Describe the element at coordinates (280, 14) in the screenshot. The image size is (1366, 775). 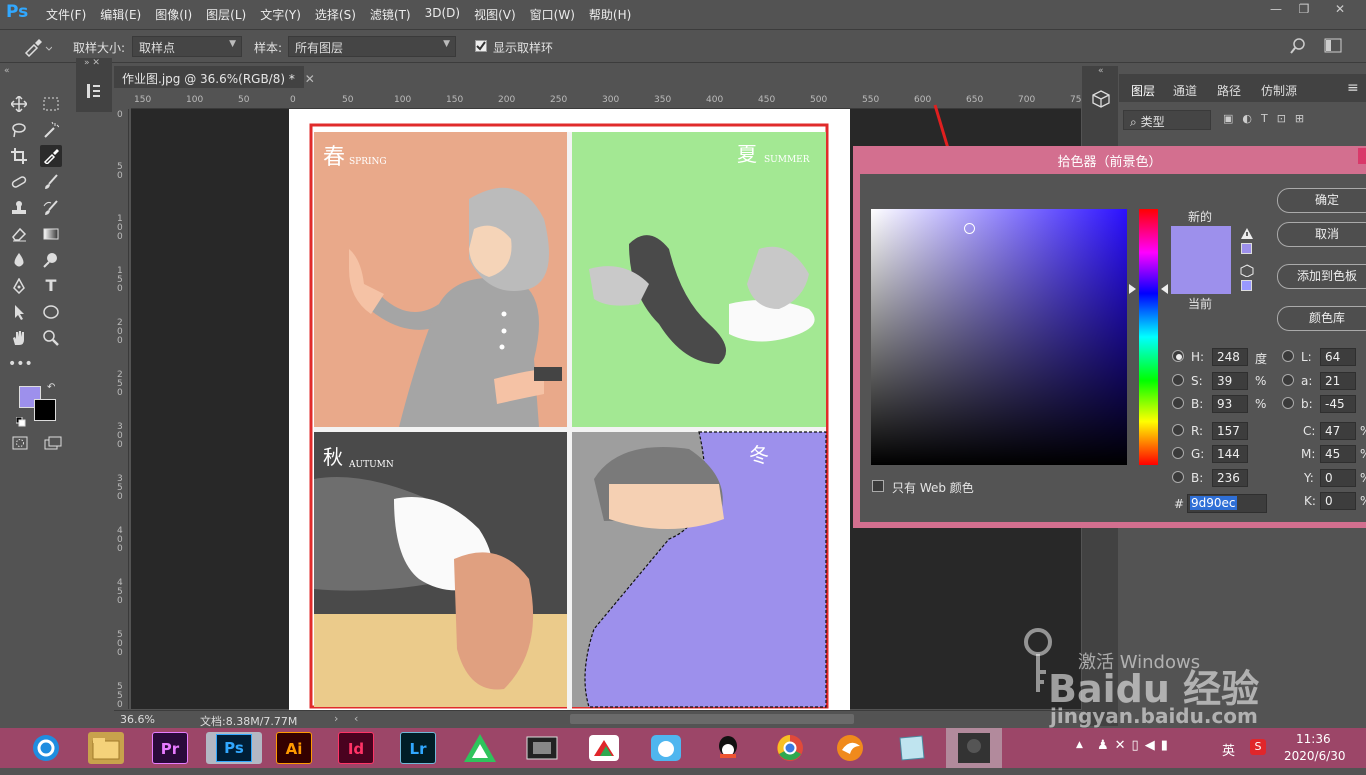
I see `menu-type: 文字(Y)` at that location.